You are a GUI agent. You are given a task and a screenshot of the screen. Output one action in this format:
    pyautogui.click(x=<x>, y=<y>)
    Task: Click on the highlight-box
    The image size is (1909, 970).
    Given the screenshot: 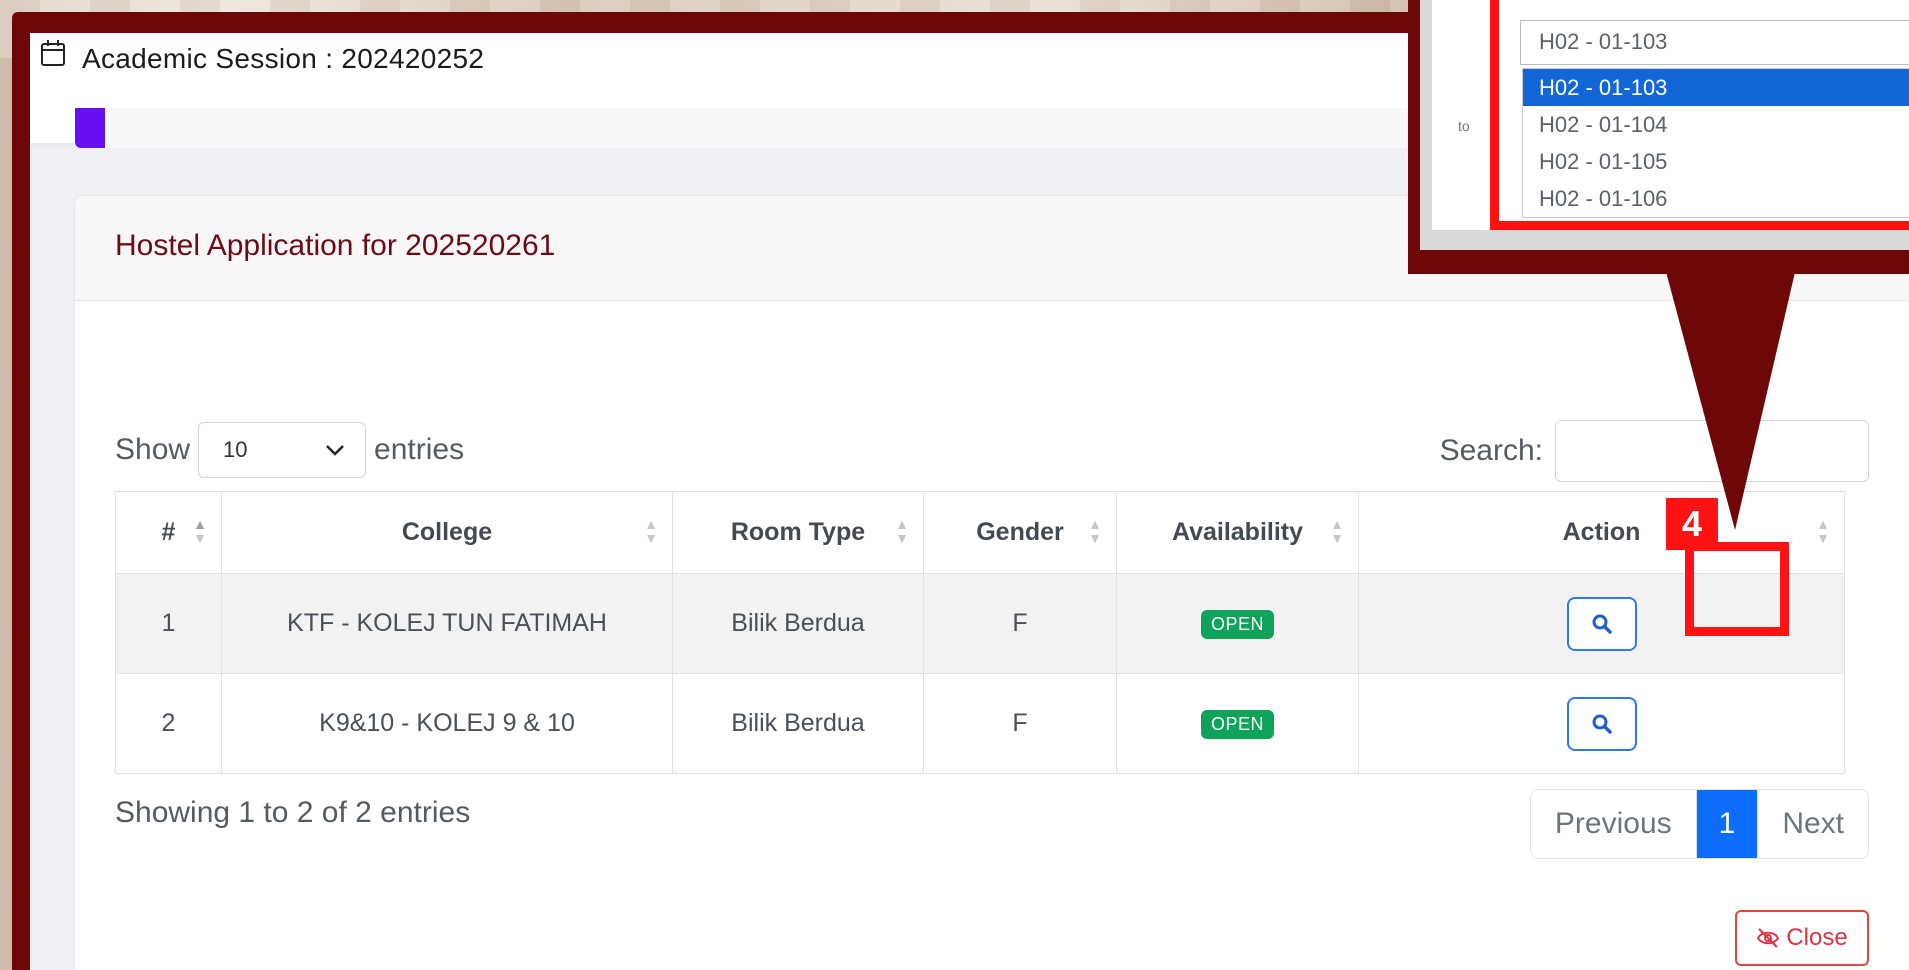 What is the action you would take?
    pyautogui.click(x=1737, y=589)
    